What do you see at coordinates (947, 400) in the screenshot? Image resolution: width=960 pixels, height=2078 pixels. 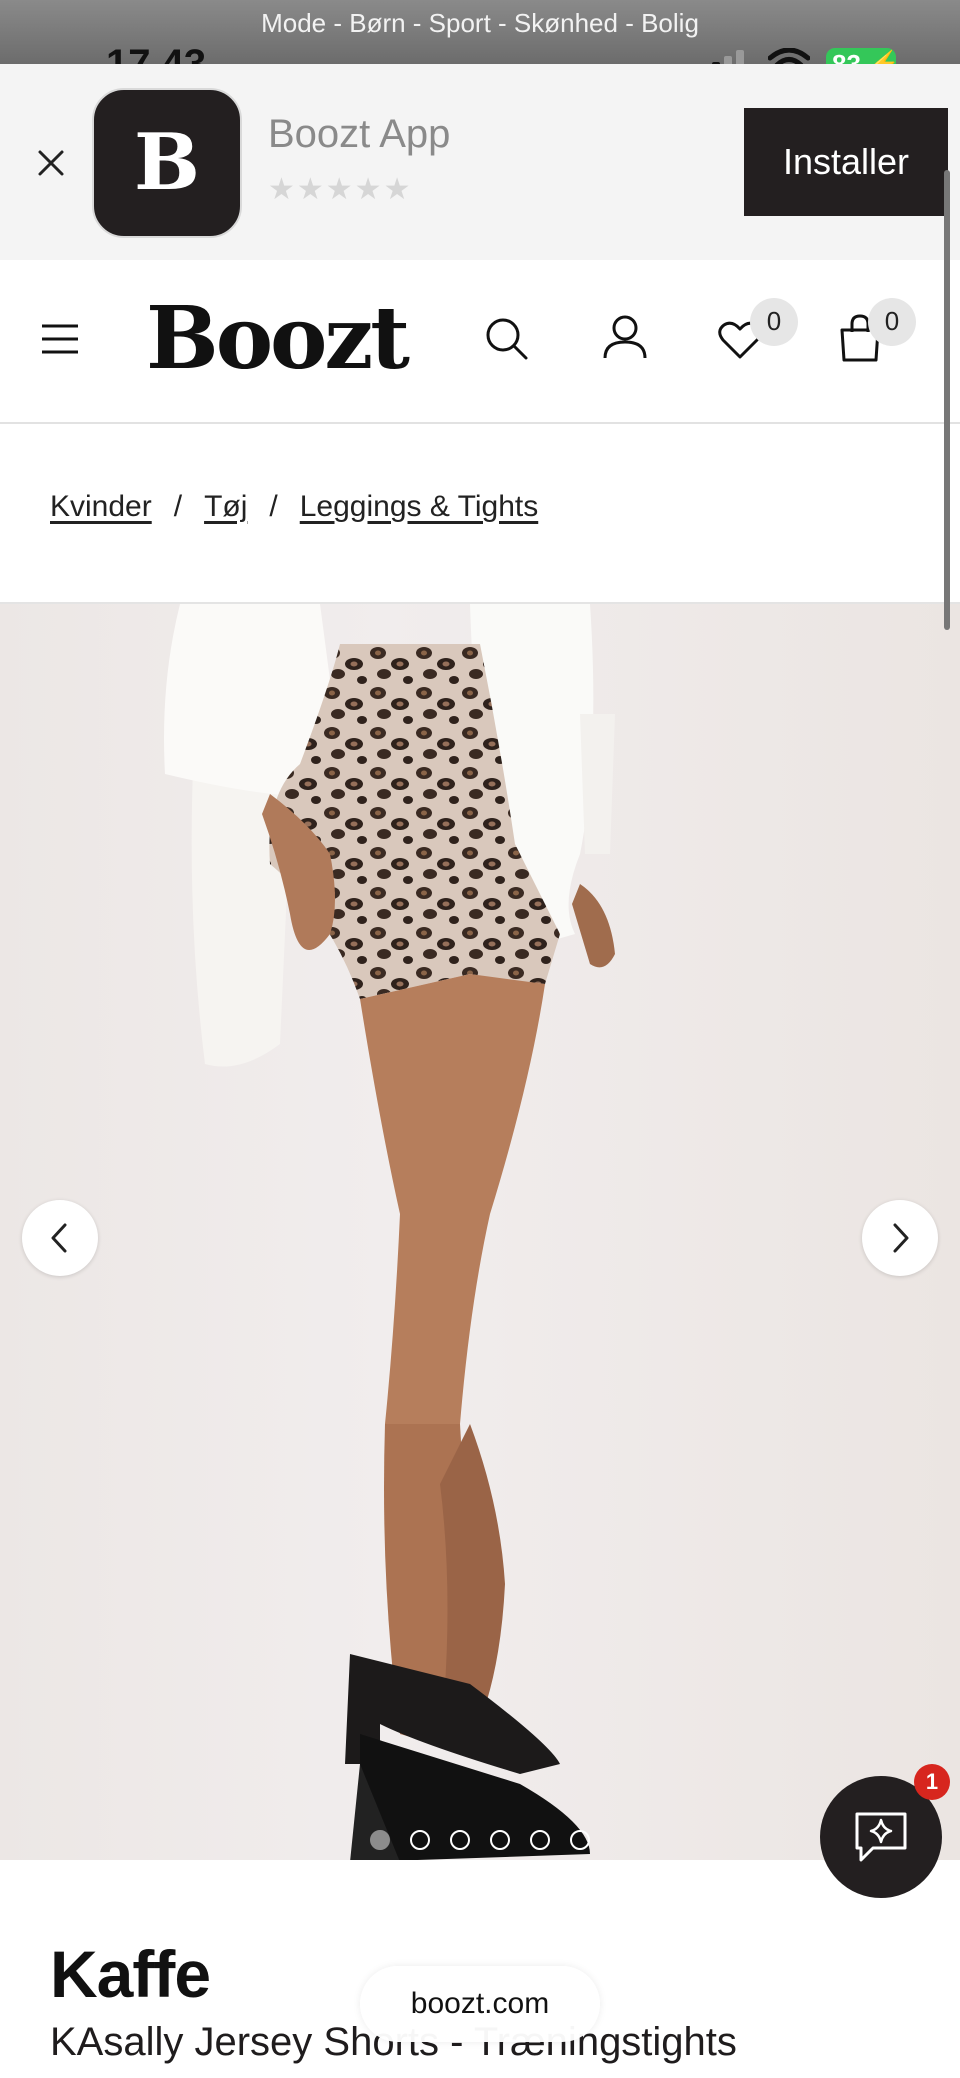 I see `page-scrollbar` at bounding box center [947, 400].